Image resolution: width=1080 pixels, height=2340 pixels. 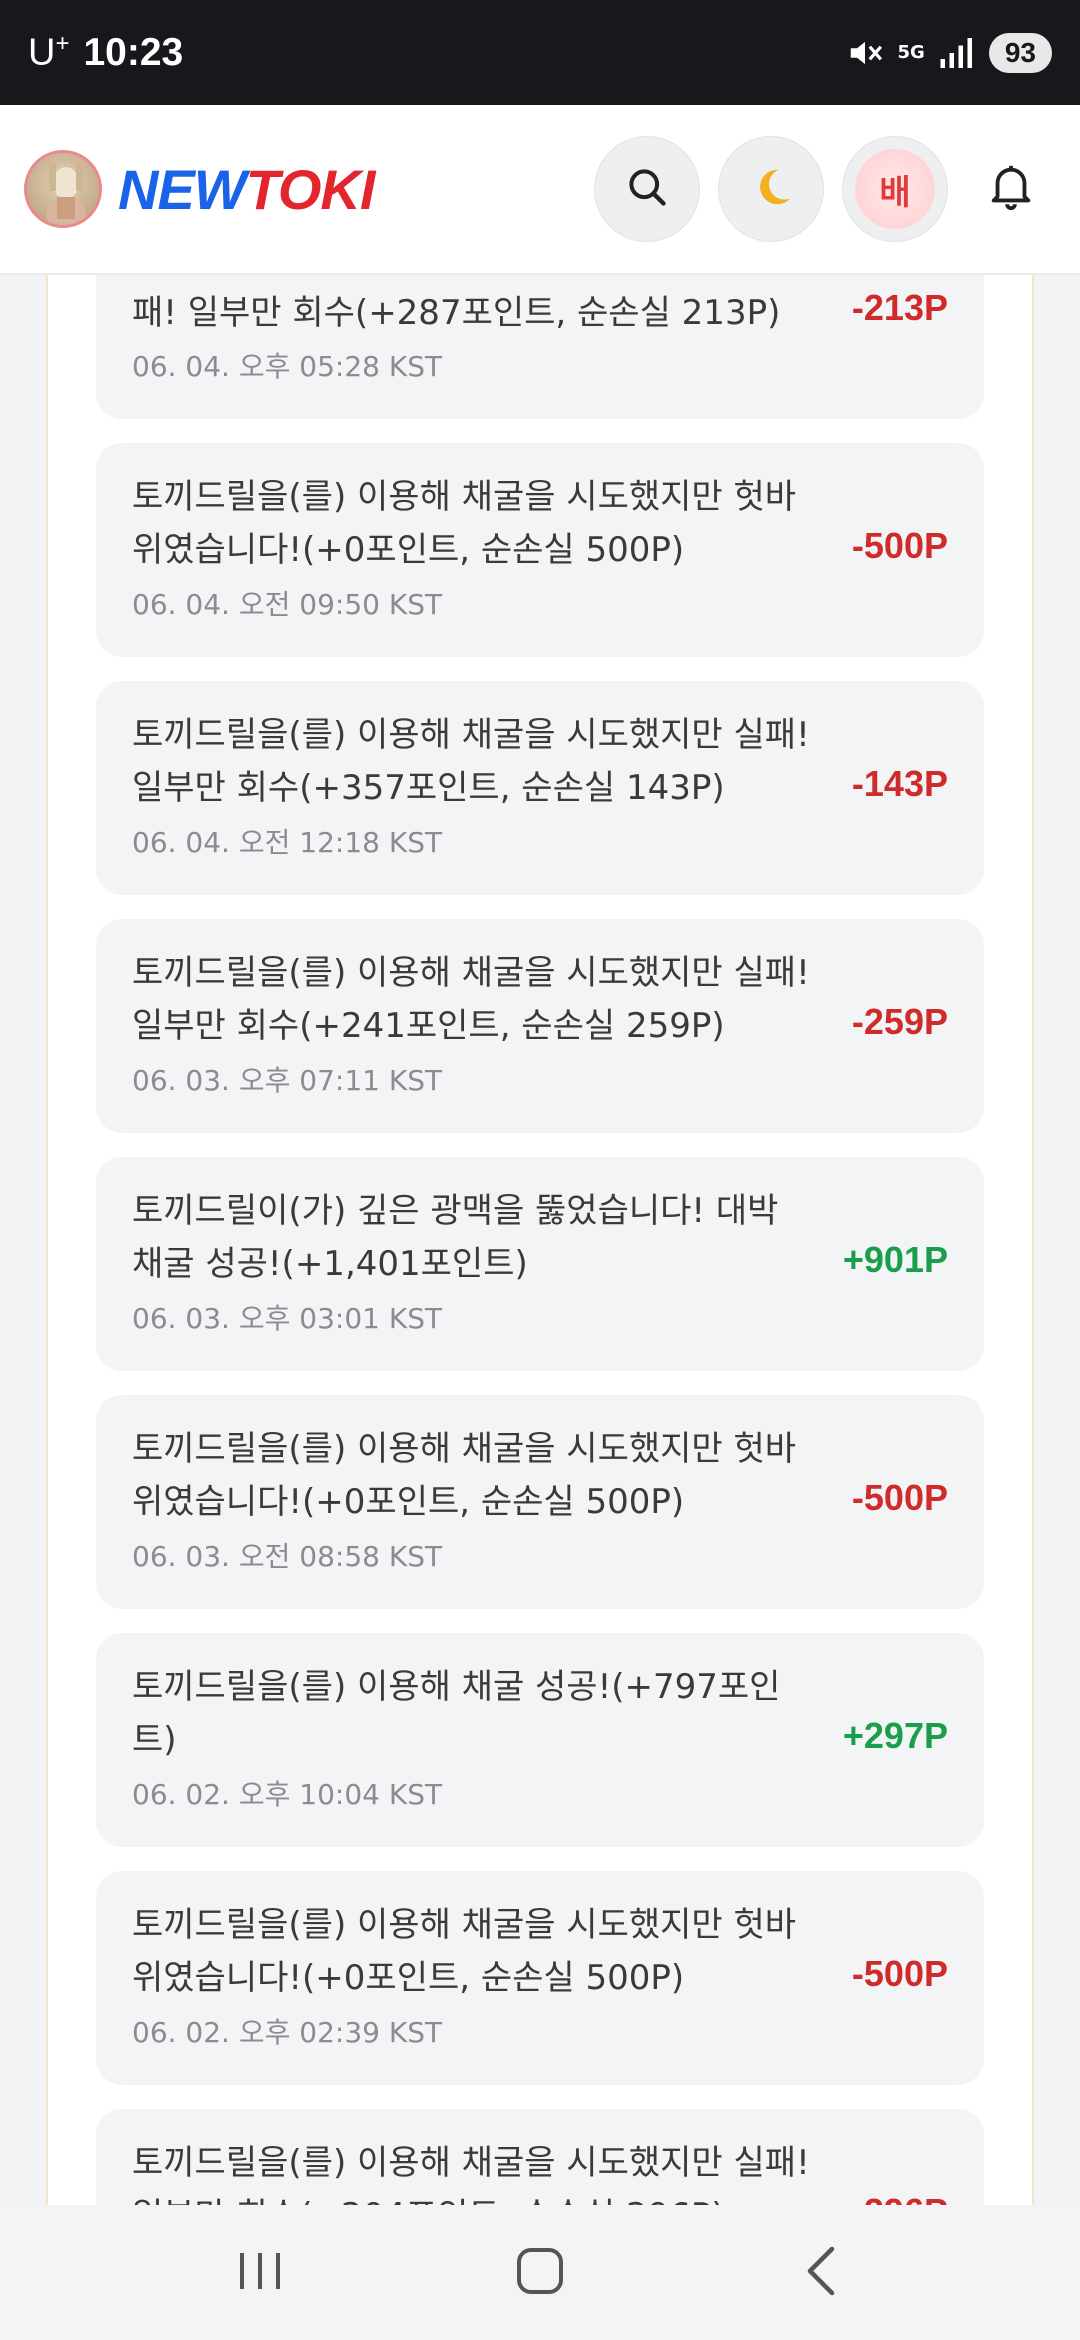 I want to click on logo-new-text: NEW, so click(x=182, y=189).